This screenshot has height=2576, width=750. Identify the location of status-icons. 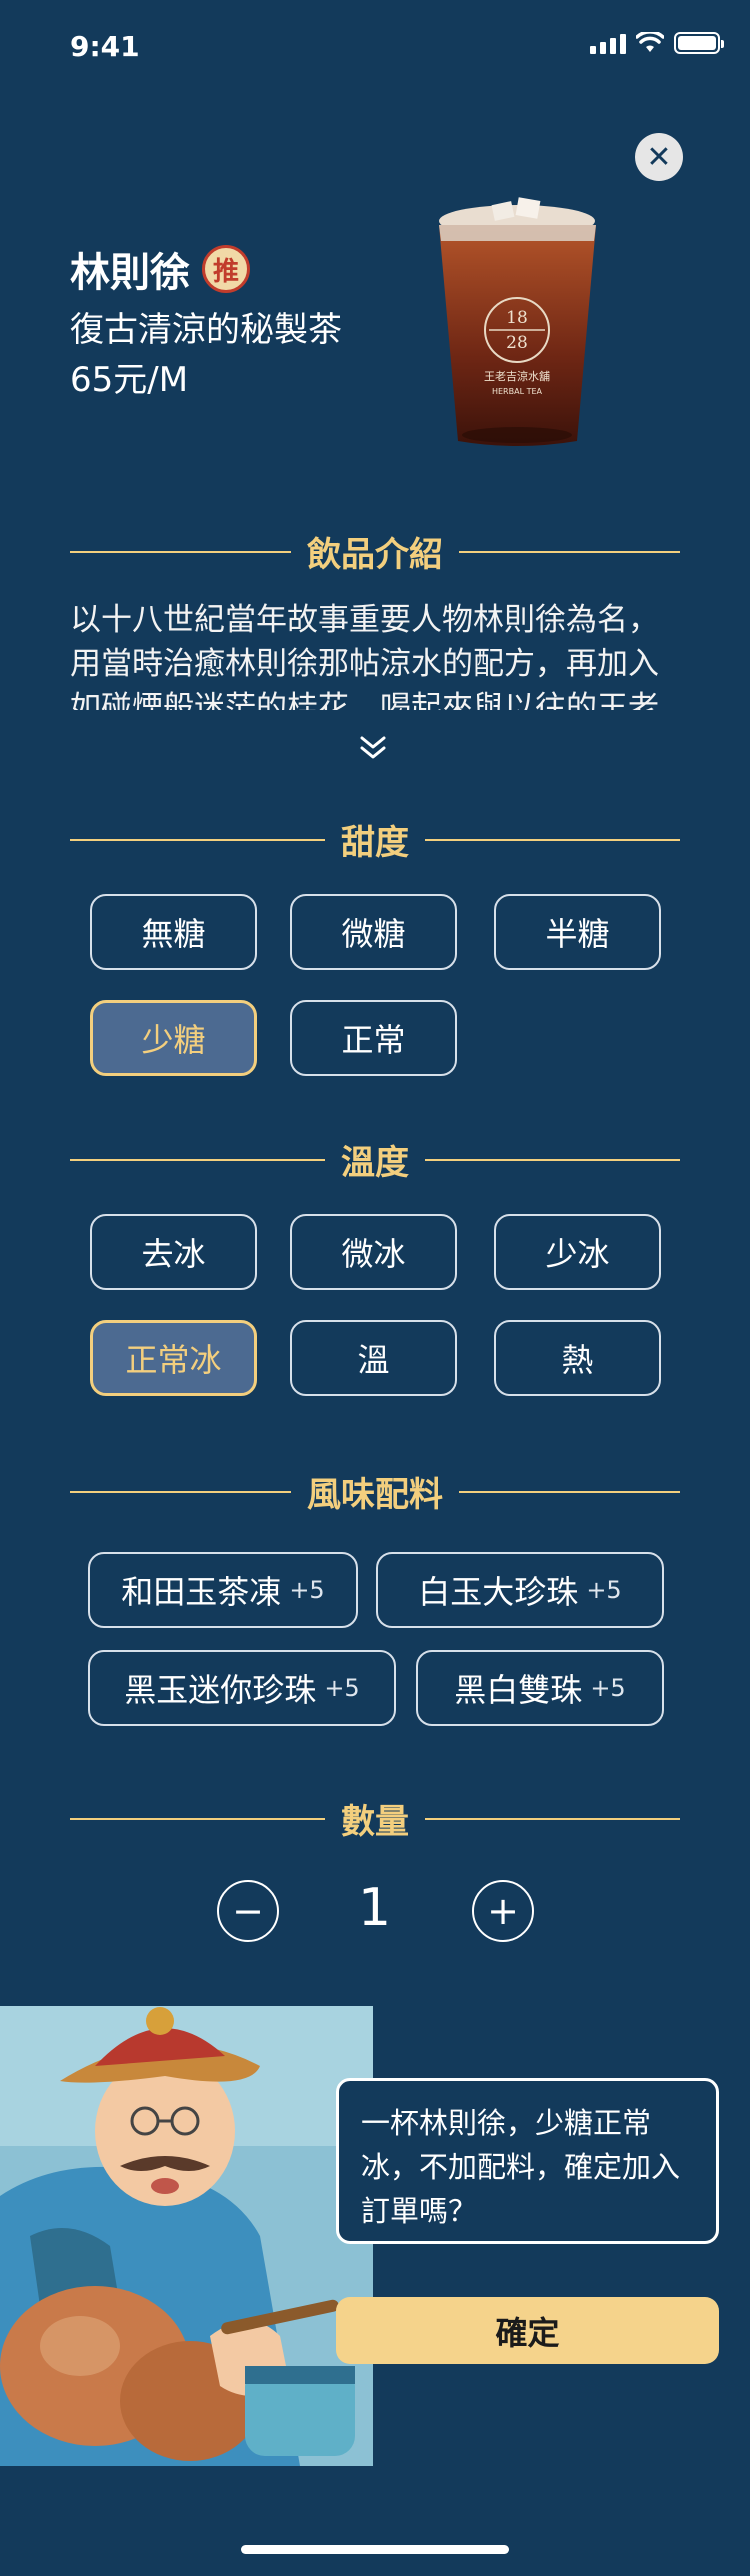
(657, 43).